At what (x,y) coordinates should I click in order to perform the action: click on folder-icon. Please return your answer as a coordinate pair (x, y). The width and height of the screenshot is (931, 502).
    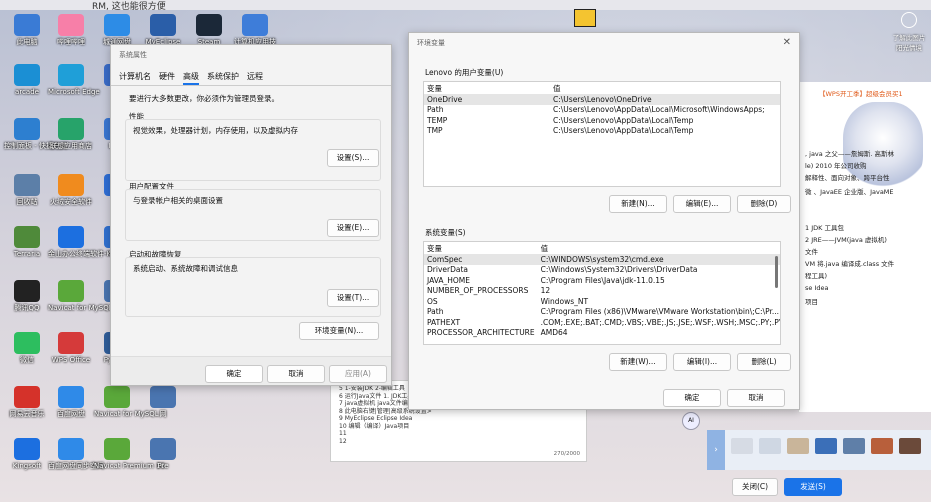
    Looking at the image, I should click on (585, 18).